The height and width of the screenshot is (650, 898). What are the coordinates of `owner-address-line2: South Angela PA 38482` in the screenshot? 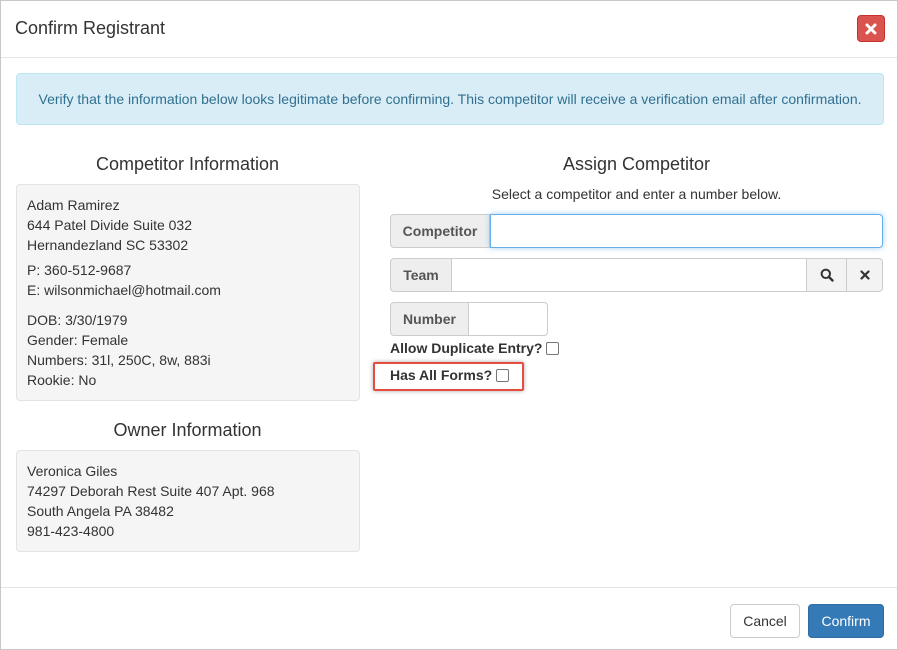 It's located at (100, 511).